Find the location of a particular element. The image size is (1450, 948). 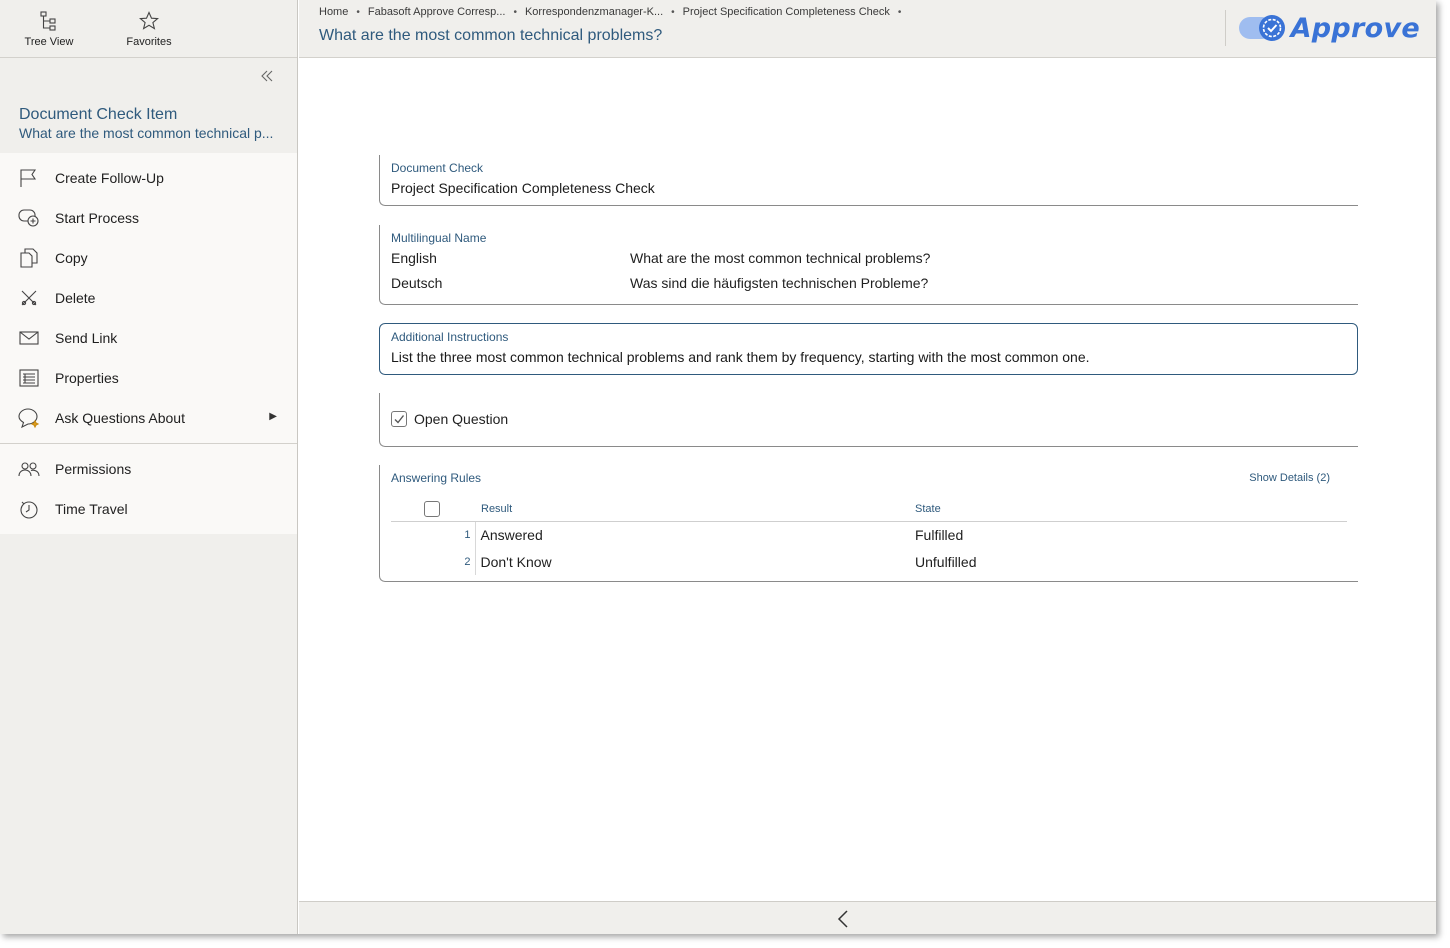

select-all-cell is located at coordinates (433, 509).